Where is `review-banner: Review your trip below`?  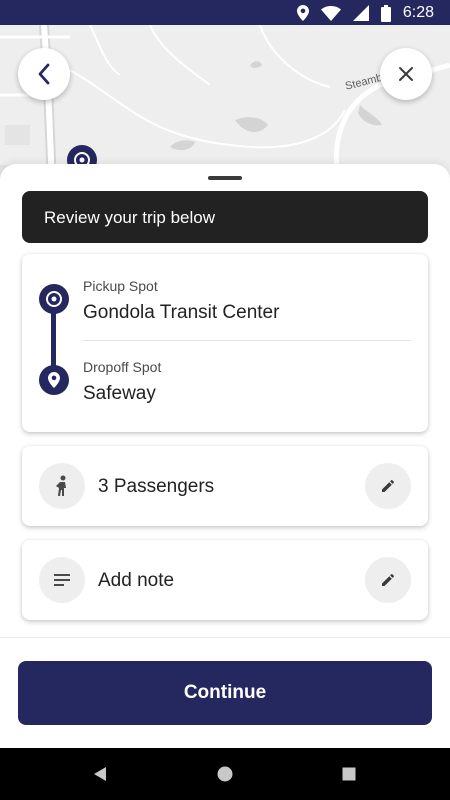
review-banner: Review your trip below is located at coordinates (225, 217).